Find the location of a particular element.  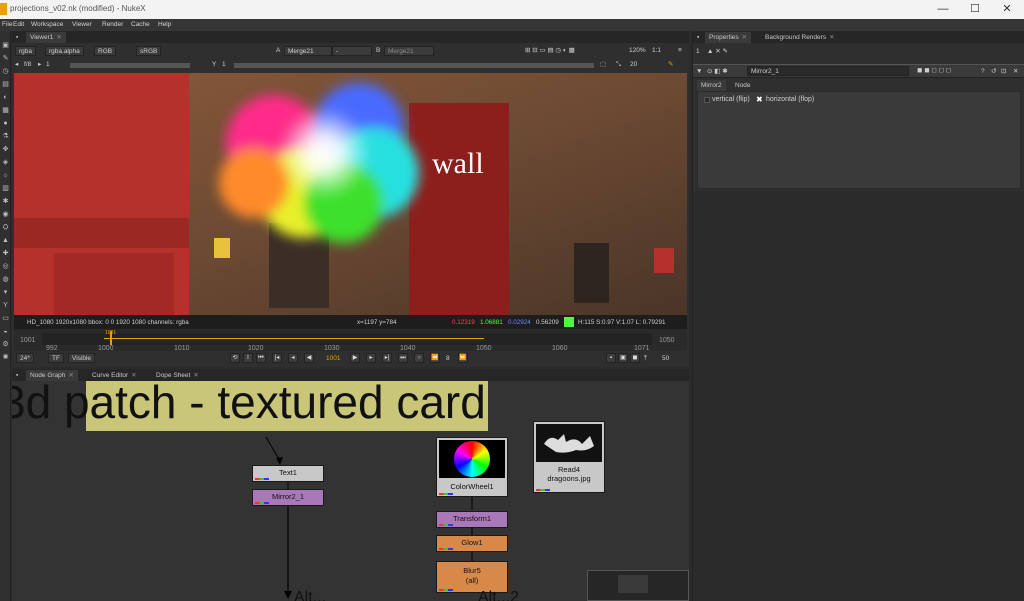

collapse-icon: ▼ is located at coordinates (699, 72).